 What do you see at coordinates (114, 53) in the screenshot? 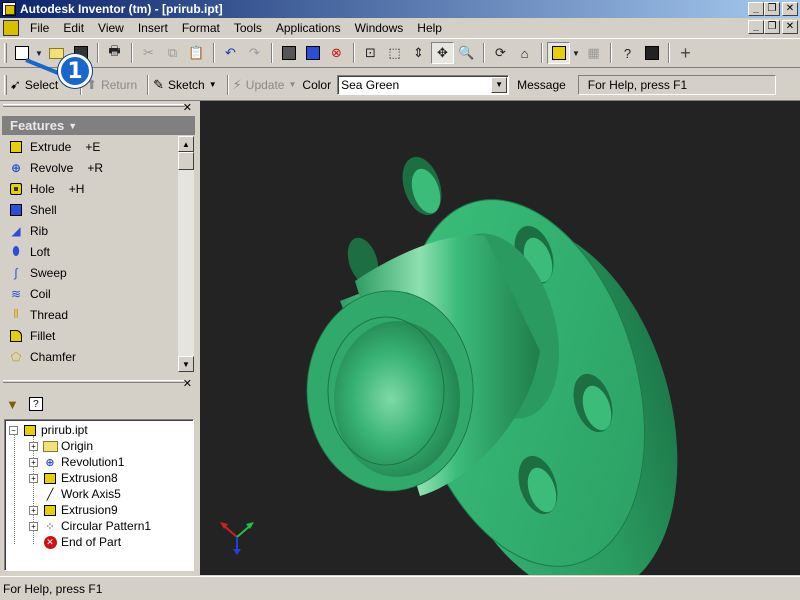
I see `print-icon: 🖶` at bounding box center [114, 53].